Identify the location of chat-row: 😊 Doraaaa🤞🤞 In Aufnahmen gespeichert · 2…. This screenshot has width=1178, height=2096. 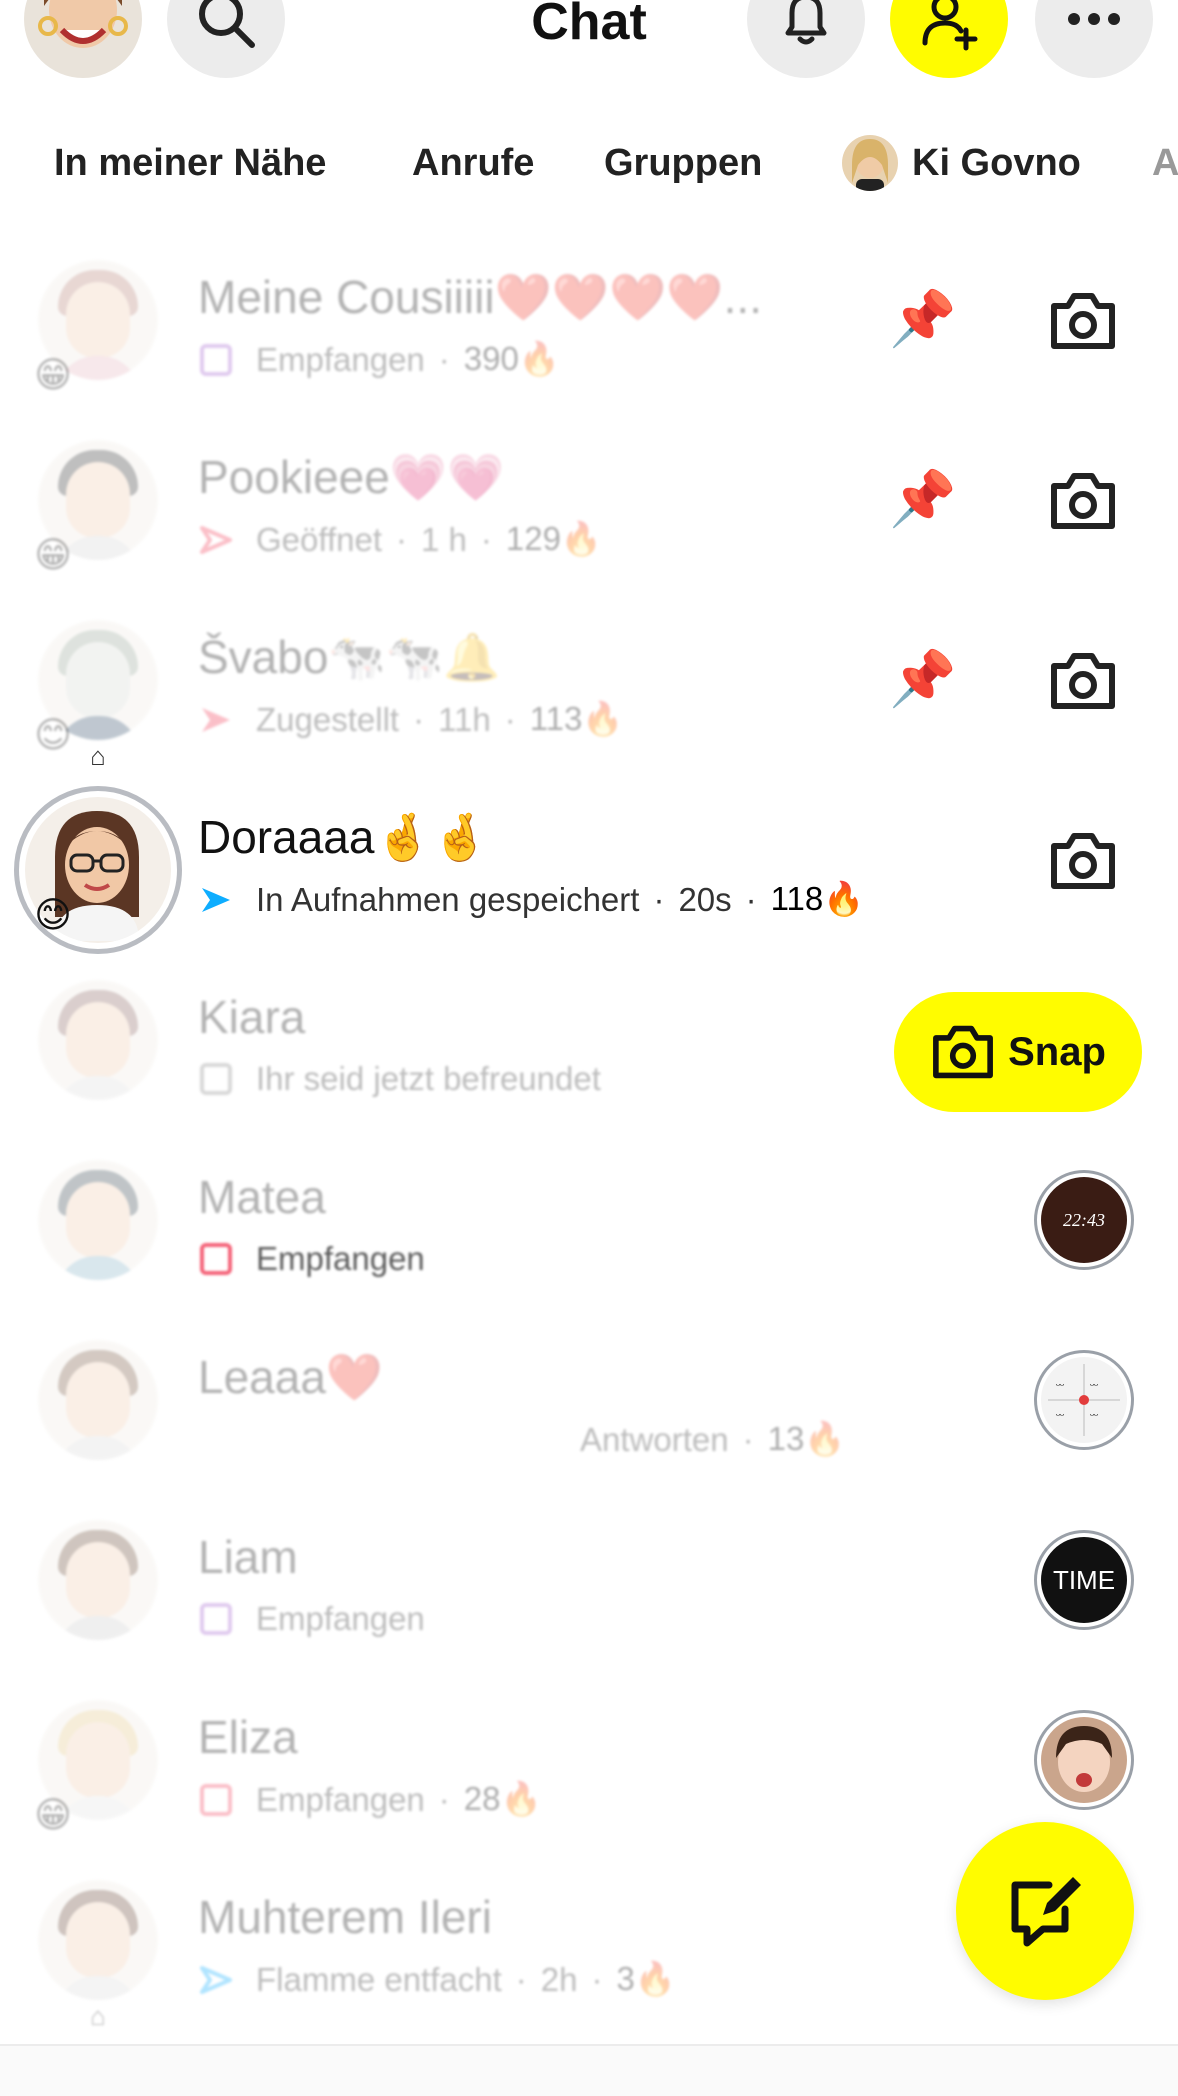
(589, 870).